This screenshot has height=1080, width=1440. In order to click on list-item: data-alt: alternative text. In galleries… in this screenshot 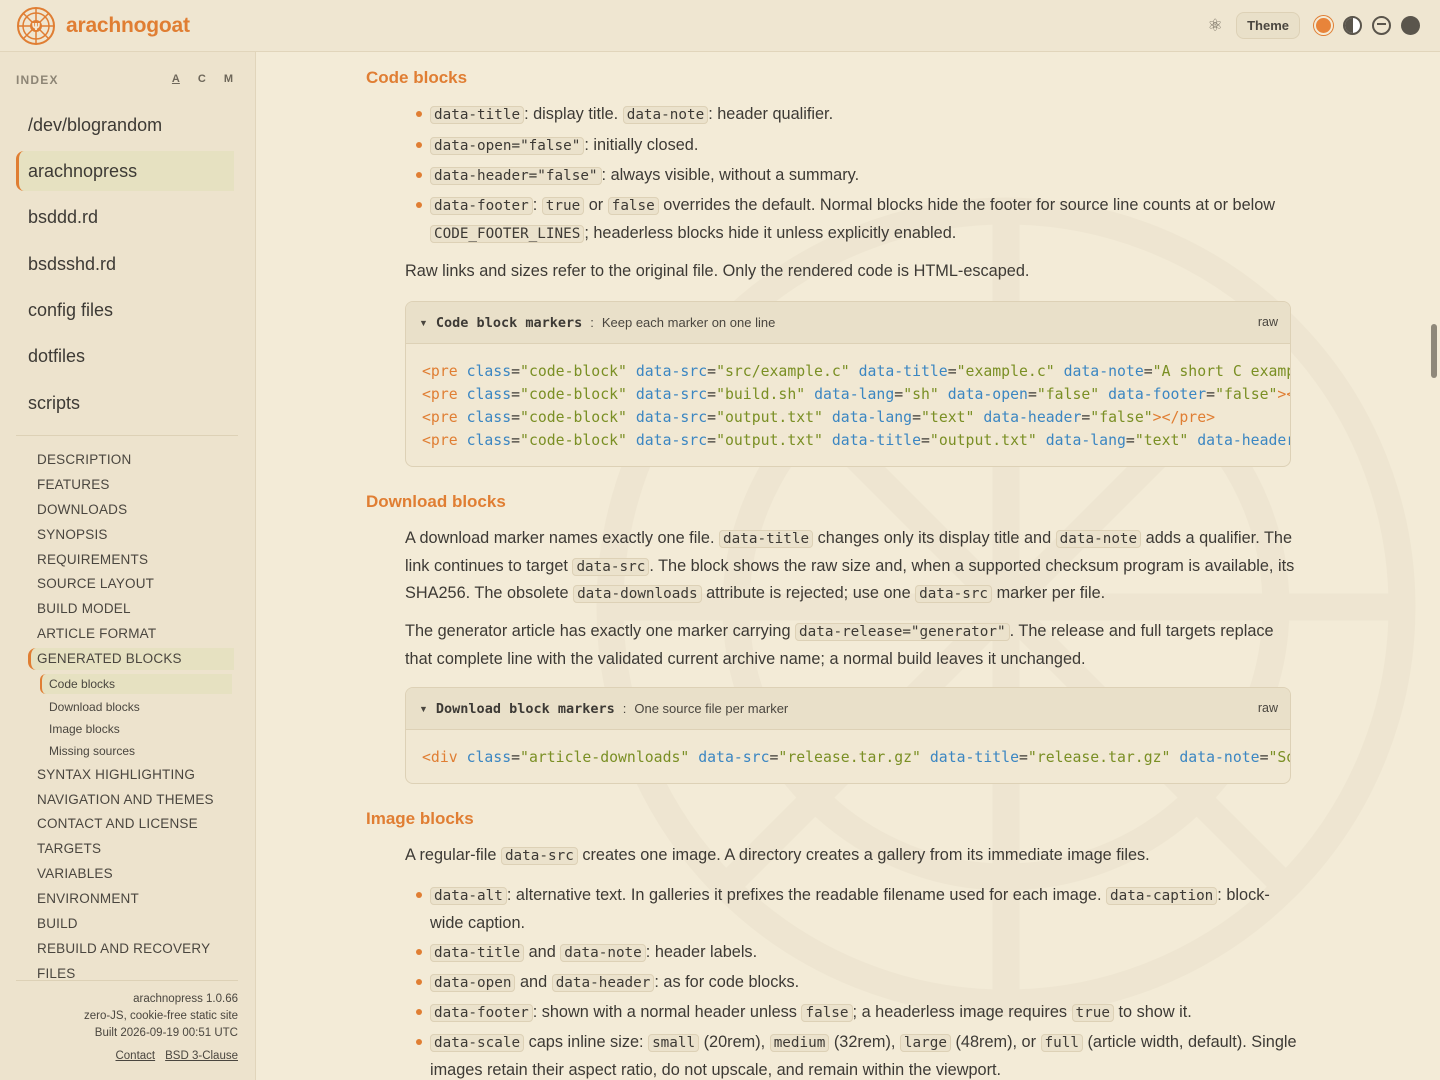, I will do `click(858, 909)`.